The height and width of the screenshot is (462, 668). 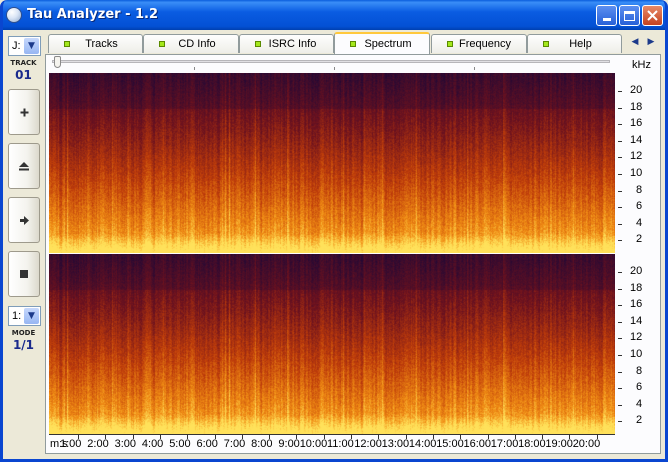 I want to click on time-label: 16:00, so click(x=477, y=444).